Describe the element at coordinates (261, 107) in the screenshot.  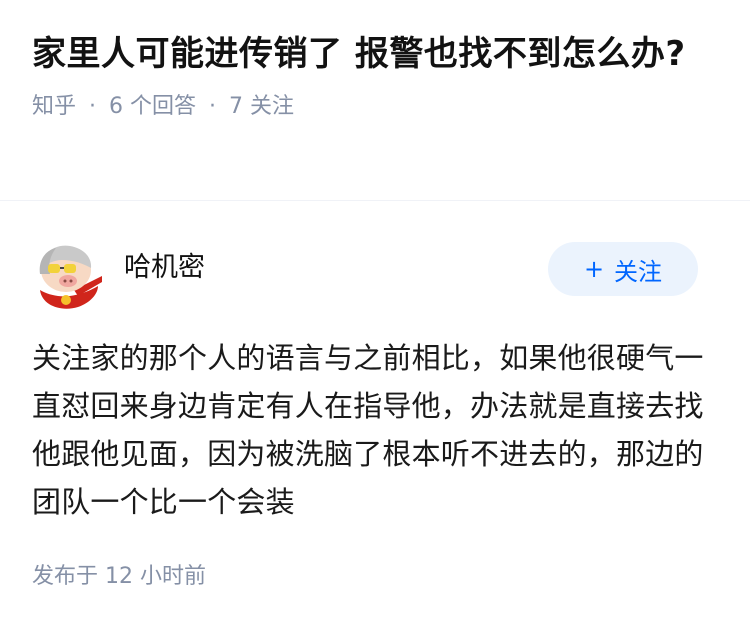
I see `follower-count: 7 关注` at that location.